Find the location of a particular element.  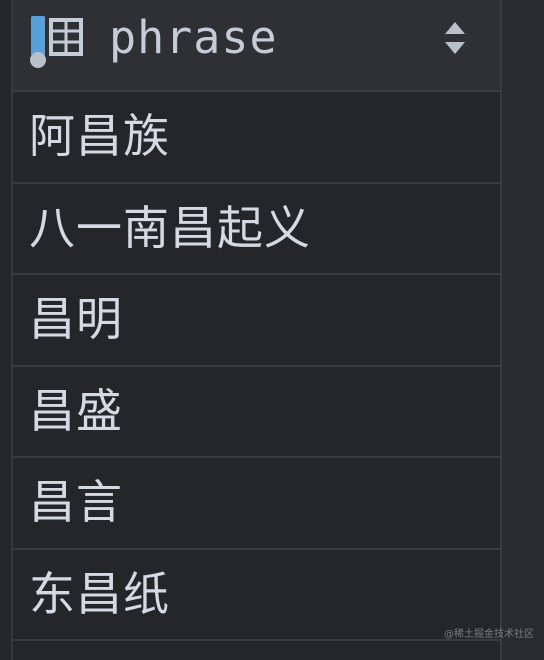

table-column-icon is located at coordinates (56, 42).